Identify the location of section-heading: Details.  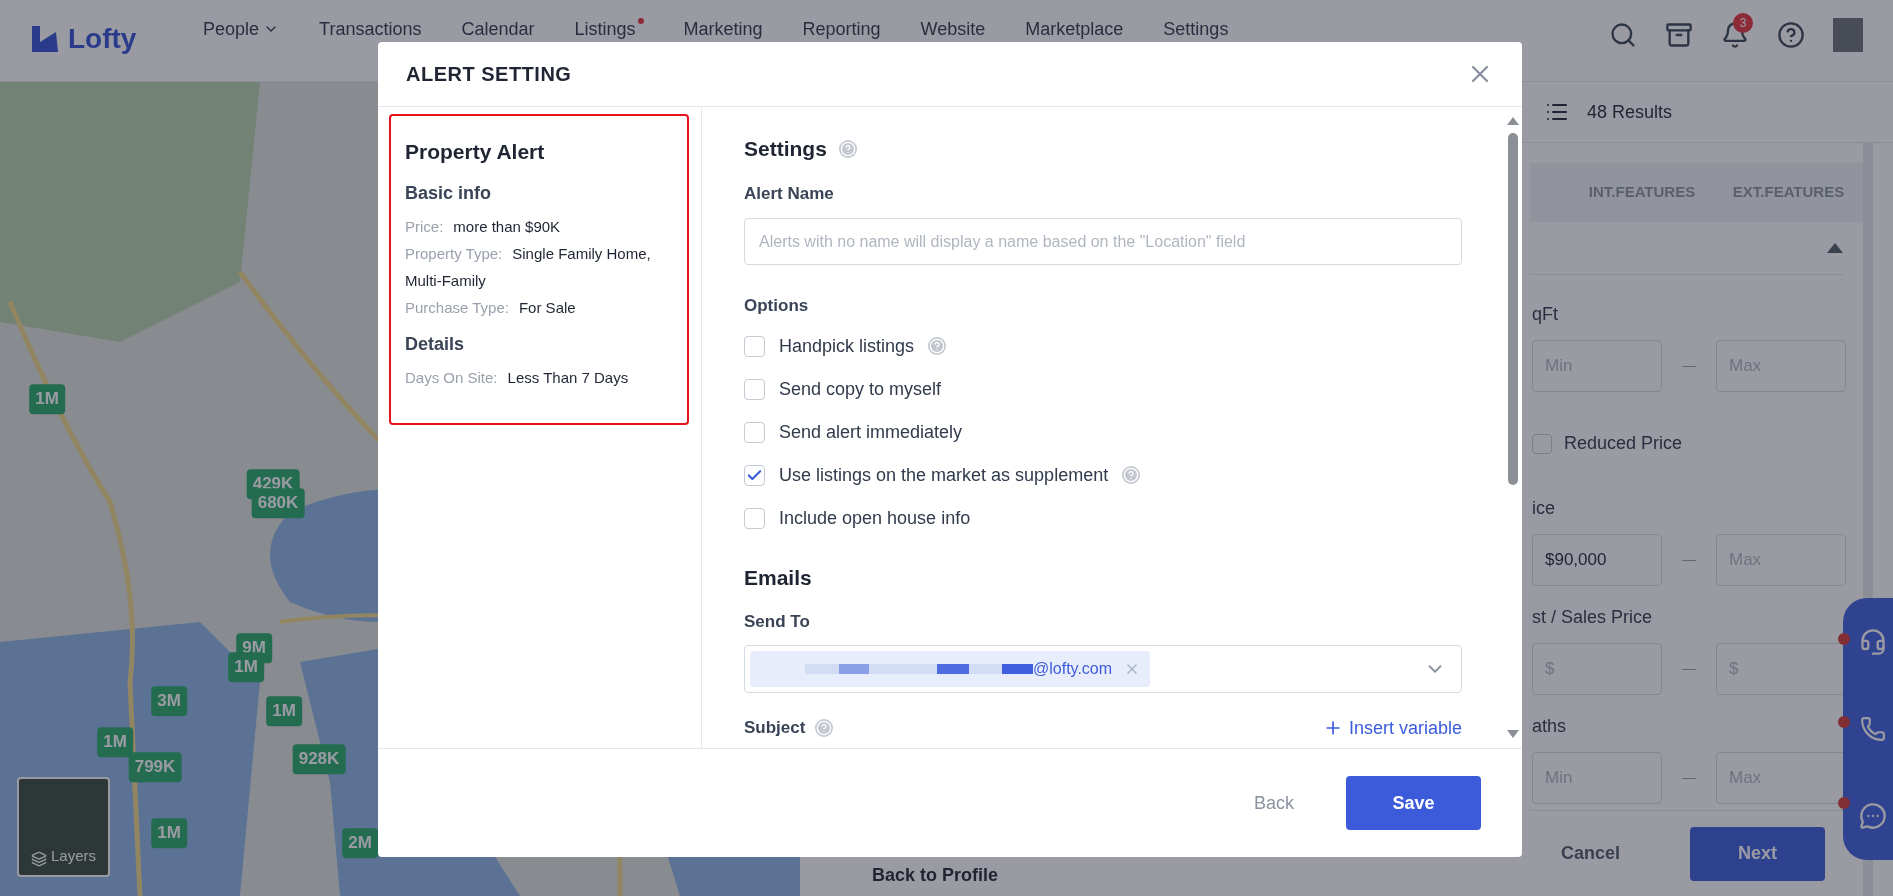
(435, 344).